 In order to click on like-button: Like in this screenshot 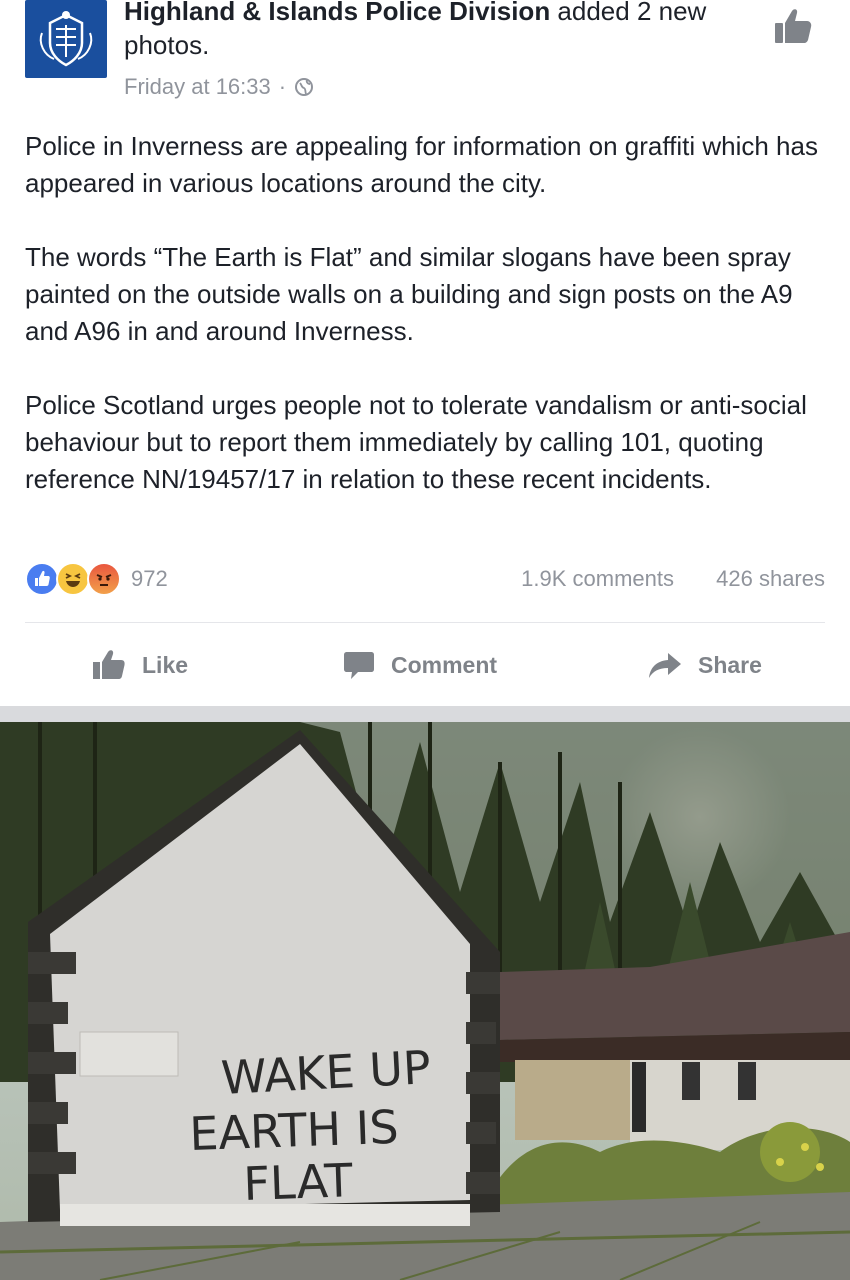, I will do `click(140, 665)`.